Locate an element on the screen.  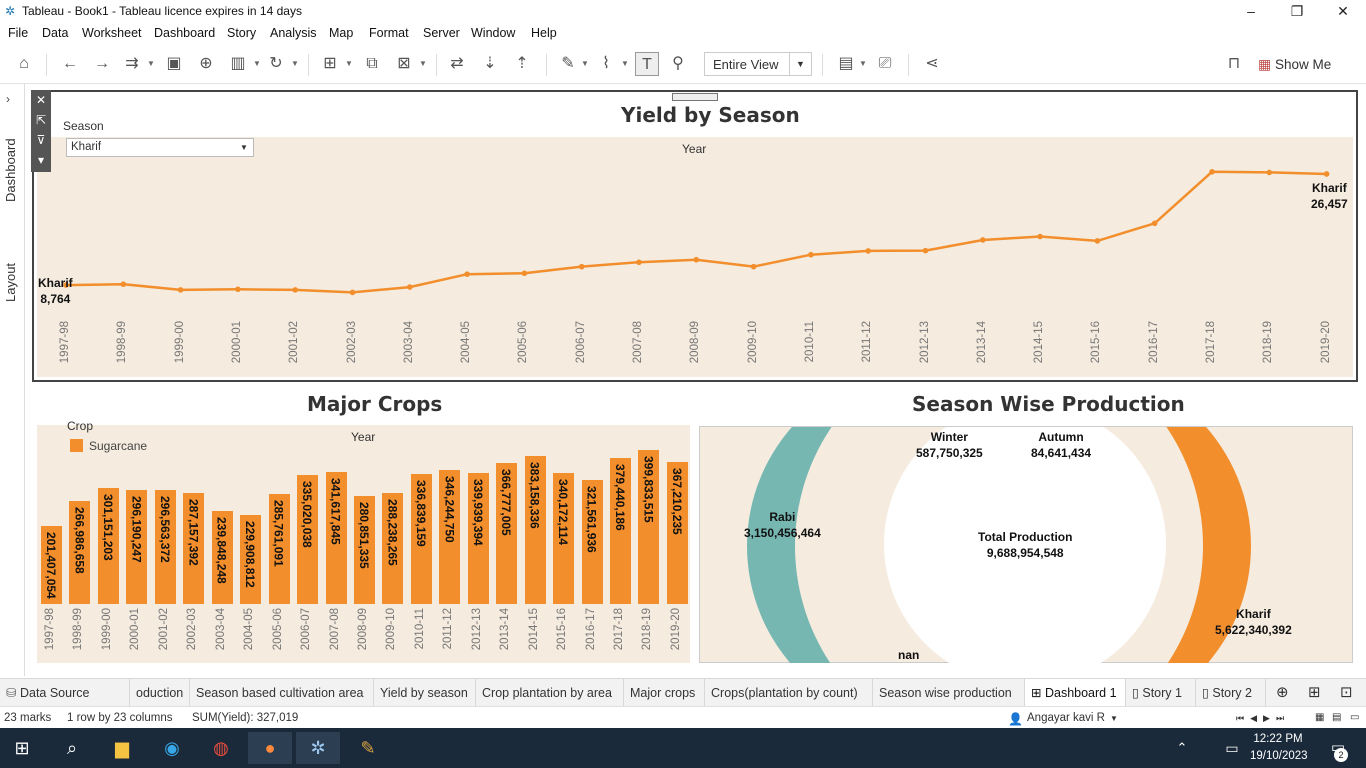
yield-x-tick: 2003-04 is located at coordinates (408, 342).